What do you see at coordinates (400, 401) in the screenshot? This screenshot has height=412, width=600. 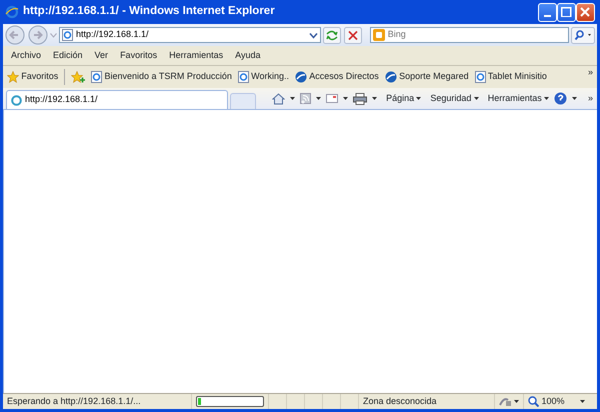 I see `zone-text: Zona desconocida` at bounding box center [400, 401].